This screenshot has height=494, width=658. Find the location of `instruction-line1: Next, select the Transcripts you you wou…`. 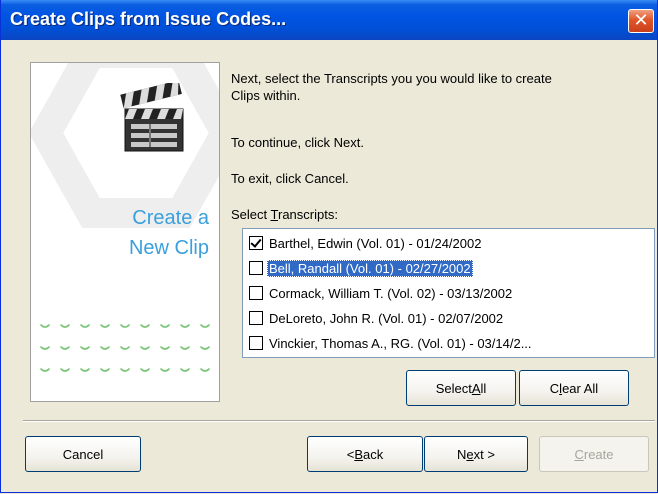

instruction-line1: Next, select the Transcripts you you wou… is located at coordinates (391, 78).